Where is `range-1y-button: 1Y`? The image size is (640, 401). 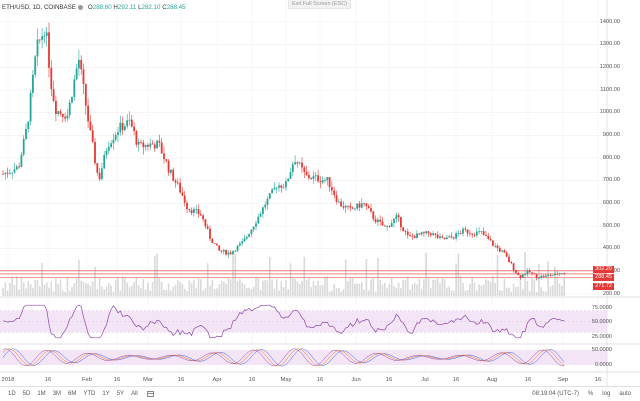
range-1y-button: 1Y is located at coordinates (105, 394).